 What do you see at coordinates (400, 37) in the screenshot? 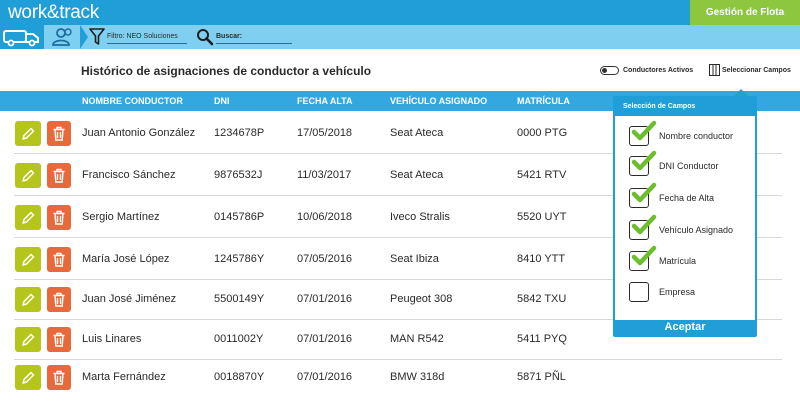
I see `toolbar: Filtro: NEO Soluciones Buscar:` at bounding box center [400, 37].